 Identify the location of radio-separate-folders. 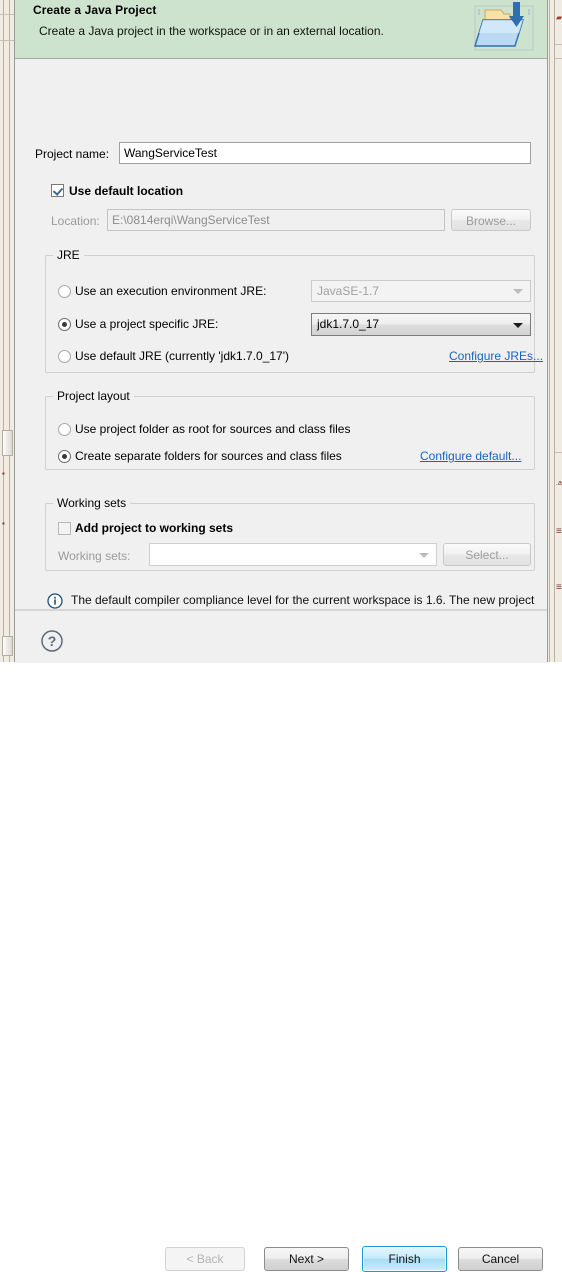
(64, 456).